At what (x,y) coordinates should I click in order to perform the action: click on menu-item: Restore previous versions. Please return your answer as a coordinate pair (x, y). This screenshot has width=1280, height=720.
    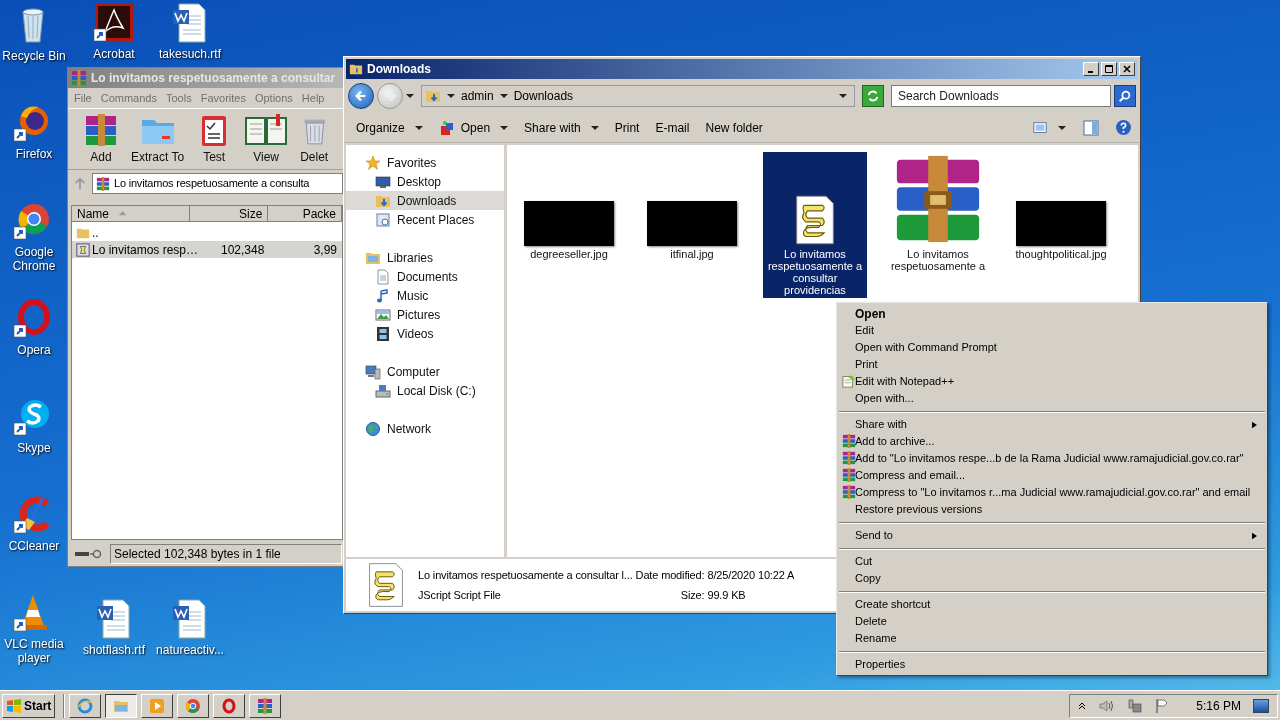
    Looking at the image, I should click on (1052, 509).